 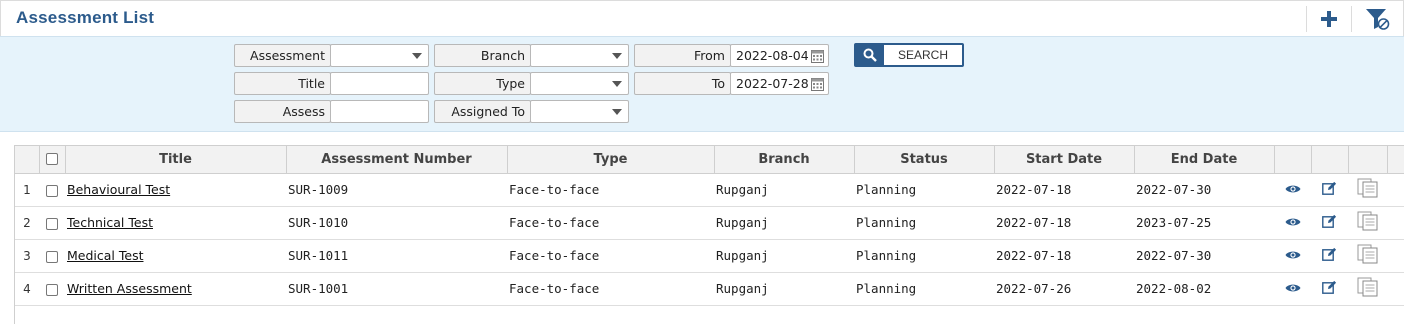 I want to click on start-date-cell: 2022-07-26, so click(x=1064, y=289).